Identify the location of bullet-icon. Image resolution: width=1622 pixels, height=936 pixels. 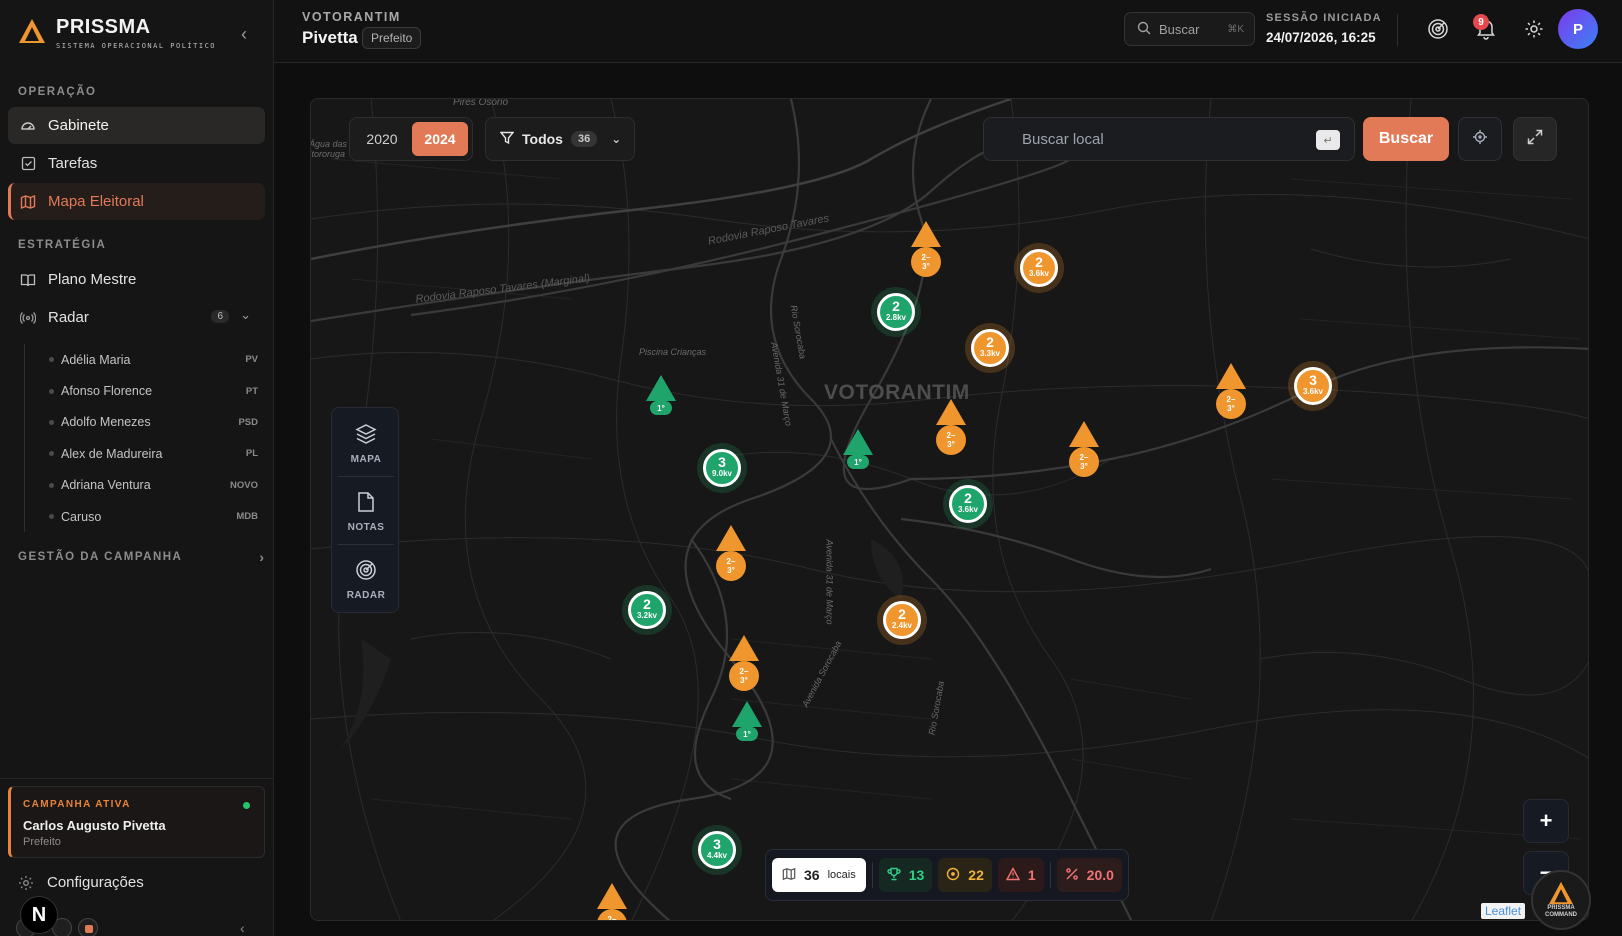
(51, 517).